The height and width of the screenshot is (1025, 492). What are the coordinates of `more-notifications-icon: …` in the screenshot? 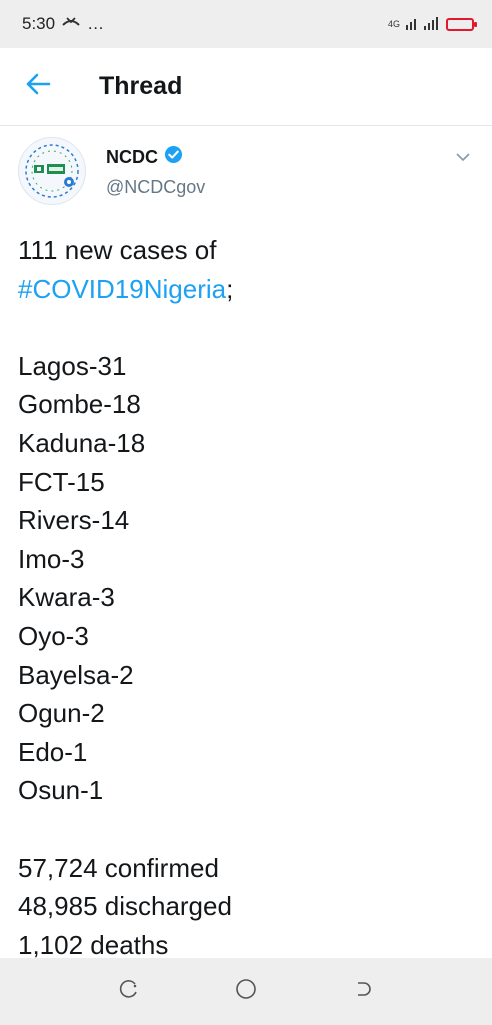 It's located at (96, 23).